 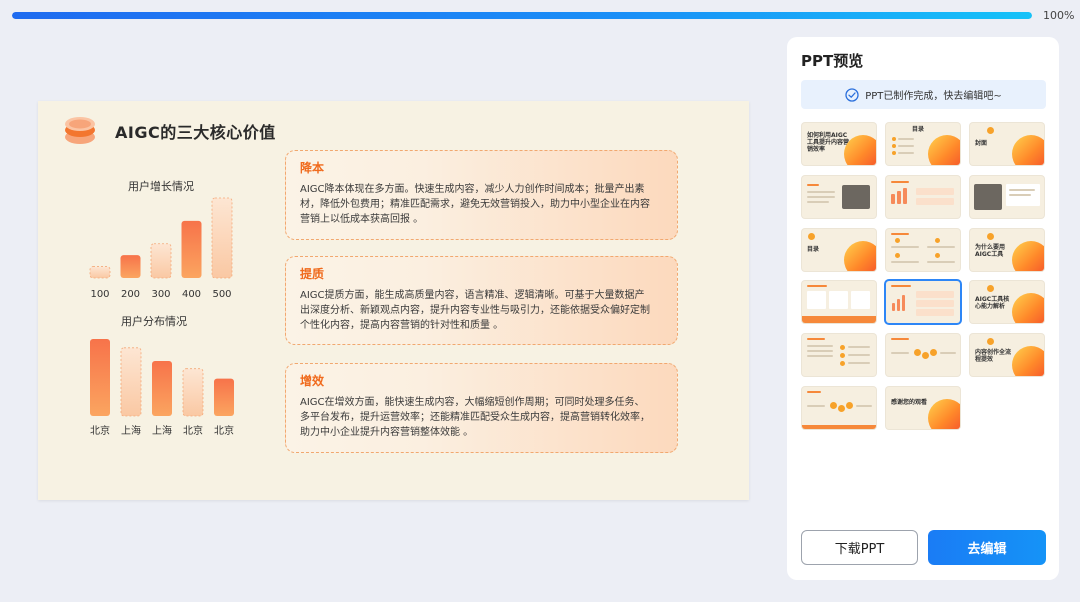 What do you see at coordinates (191, 294) in the screenshot?
I see `tick-label-growth-4: 400` at bounding box center [191, 294].